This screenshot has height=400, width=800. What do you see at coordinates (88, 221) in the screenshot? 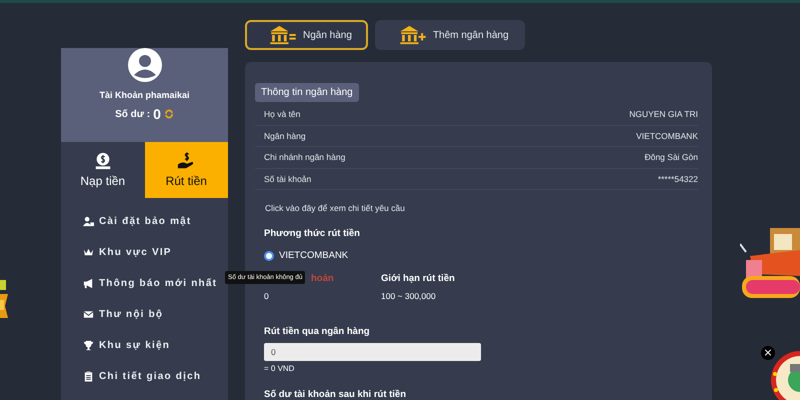
I see `user-lock-icon` at bounding box center [88, 221].